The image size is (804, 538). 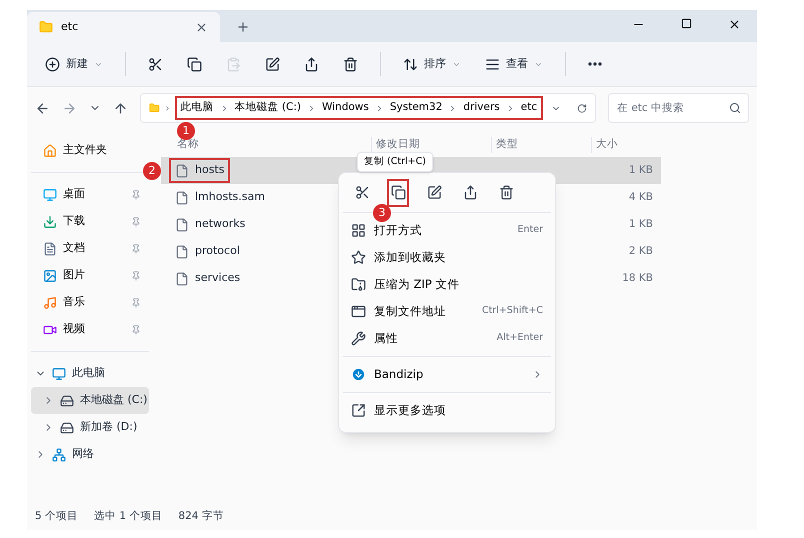 What do you see at coordinates (638, 278) in the screenshot?
I see `file-size: 18 KB` at bounding box center [638, 278].